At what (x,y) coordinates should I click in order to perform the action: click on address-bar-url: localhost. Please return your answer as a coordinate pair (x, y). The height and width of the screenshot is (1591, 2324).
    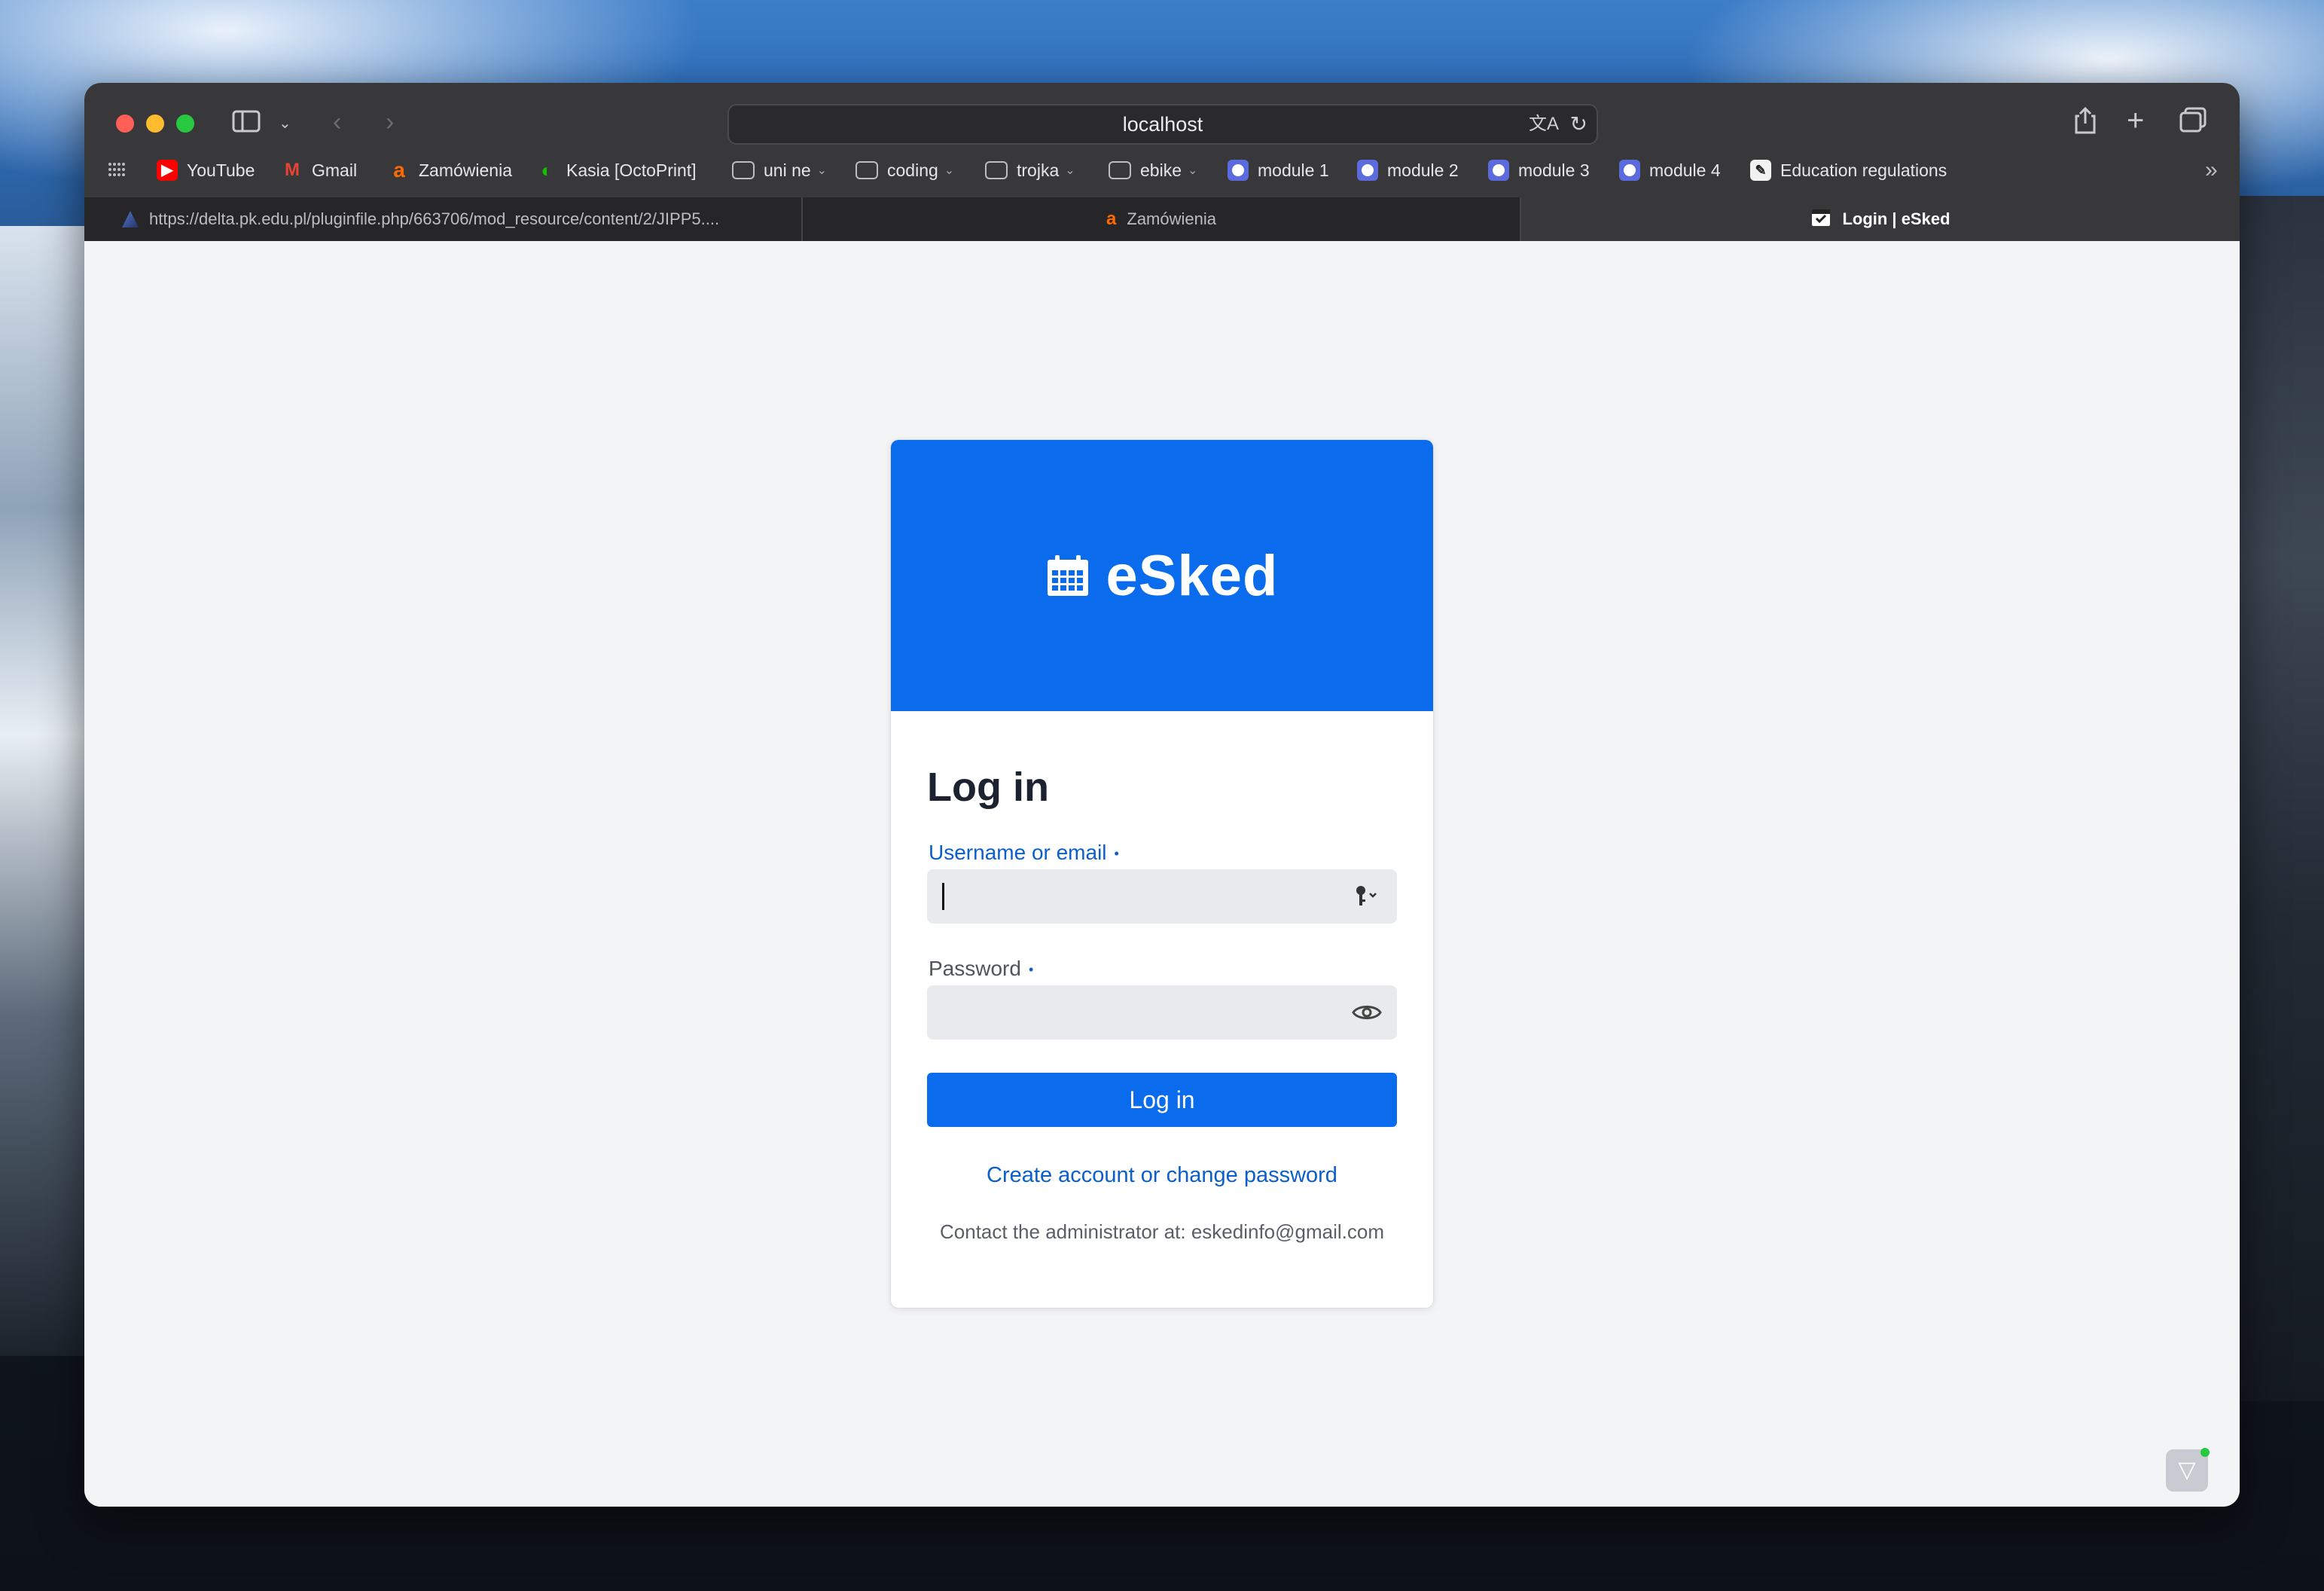
    Looking at the image, I should click on (1162, 124).